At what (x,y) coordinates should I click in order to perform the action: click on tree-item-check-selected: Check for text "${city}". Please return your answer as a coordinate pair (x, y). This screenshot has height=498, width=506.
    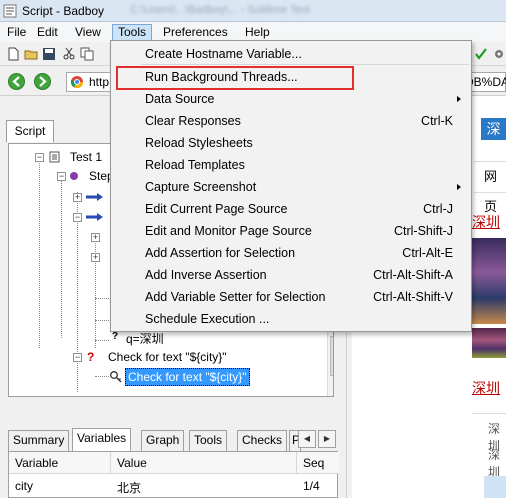
    Looking at the image, I should click on (187, 377).